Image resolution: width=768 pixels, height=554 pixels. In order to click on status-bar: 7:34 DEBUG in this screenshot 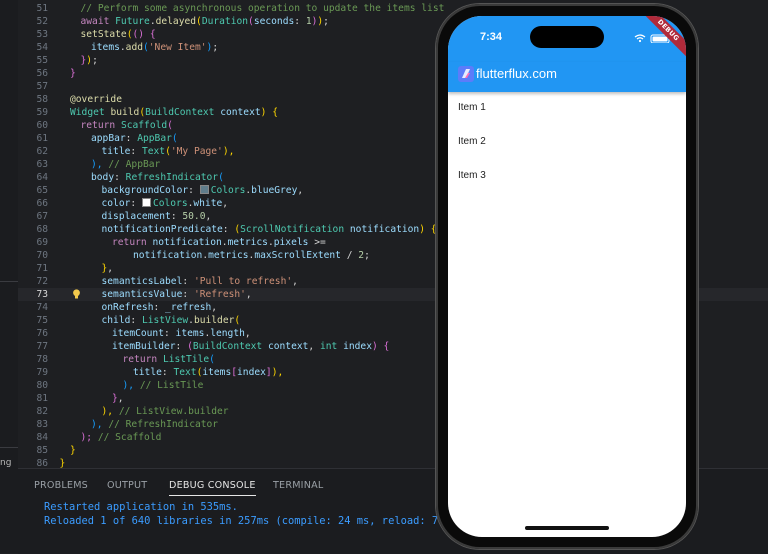, I will do `click(567, 39)`.